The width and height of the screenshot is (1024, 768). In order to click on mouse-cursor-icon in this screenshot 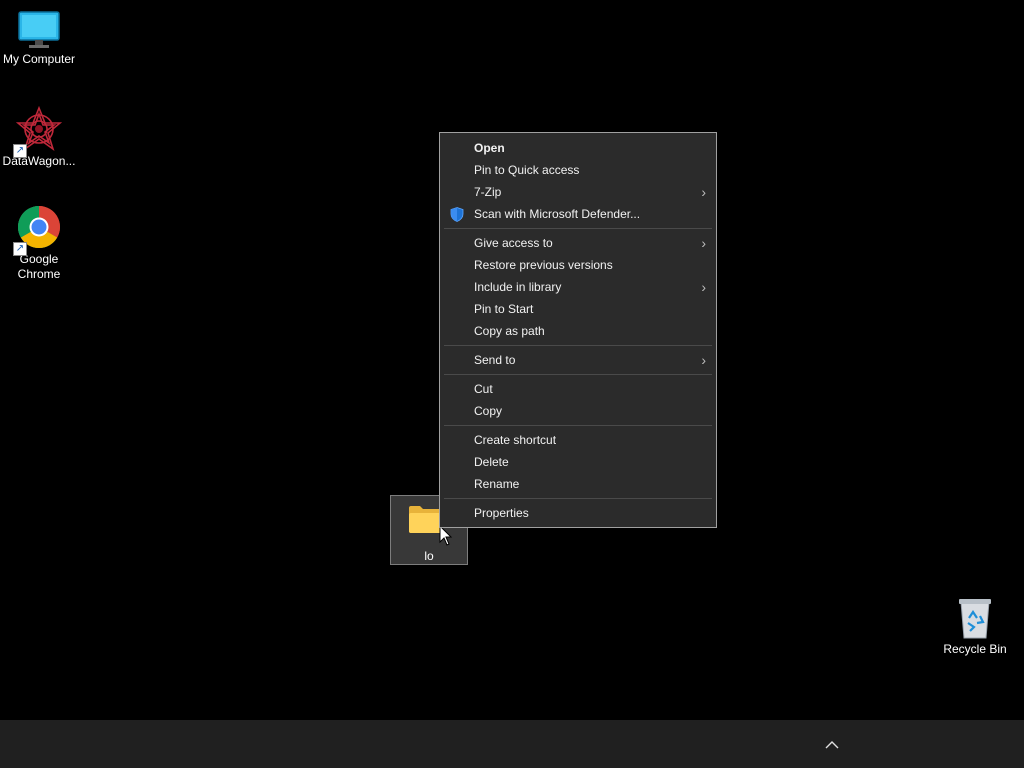, I will do `click(446, 538)`.